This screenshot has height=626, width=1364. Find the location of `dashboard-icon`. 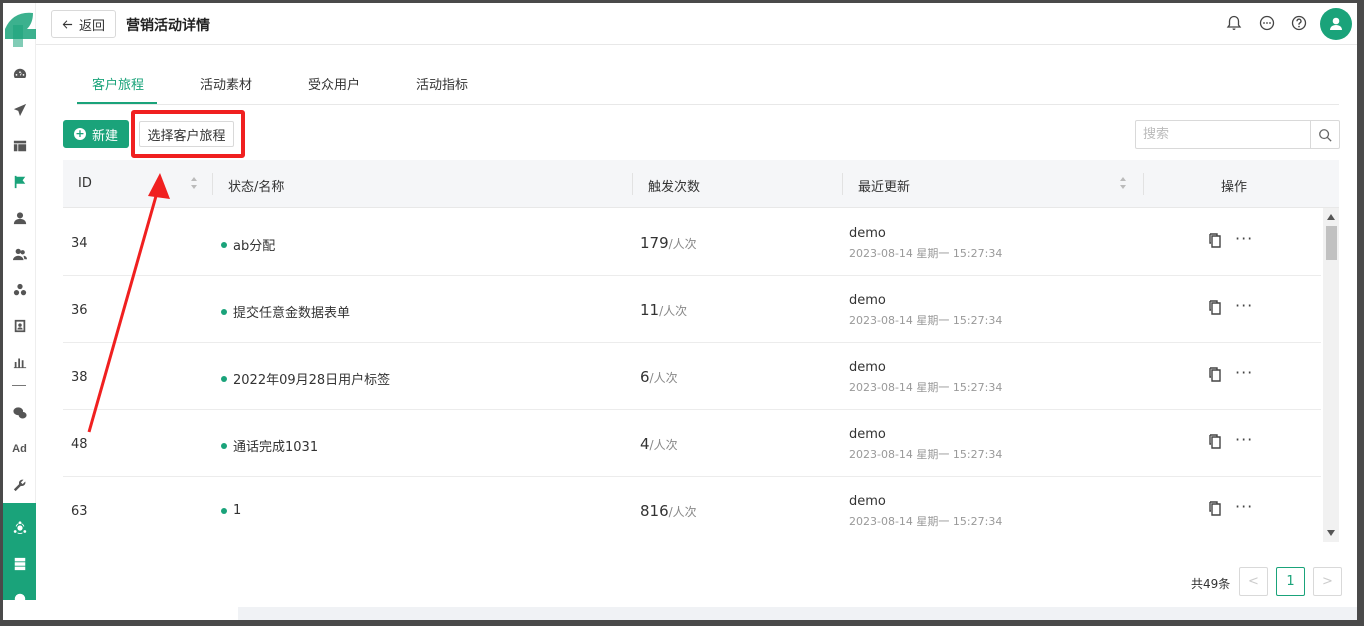

dashboard-icon is located at coordinates (19, 74).